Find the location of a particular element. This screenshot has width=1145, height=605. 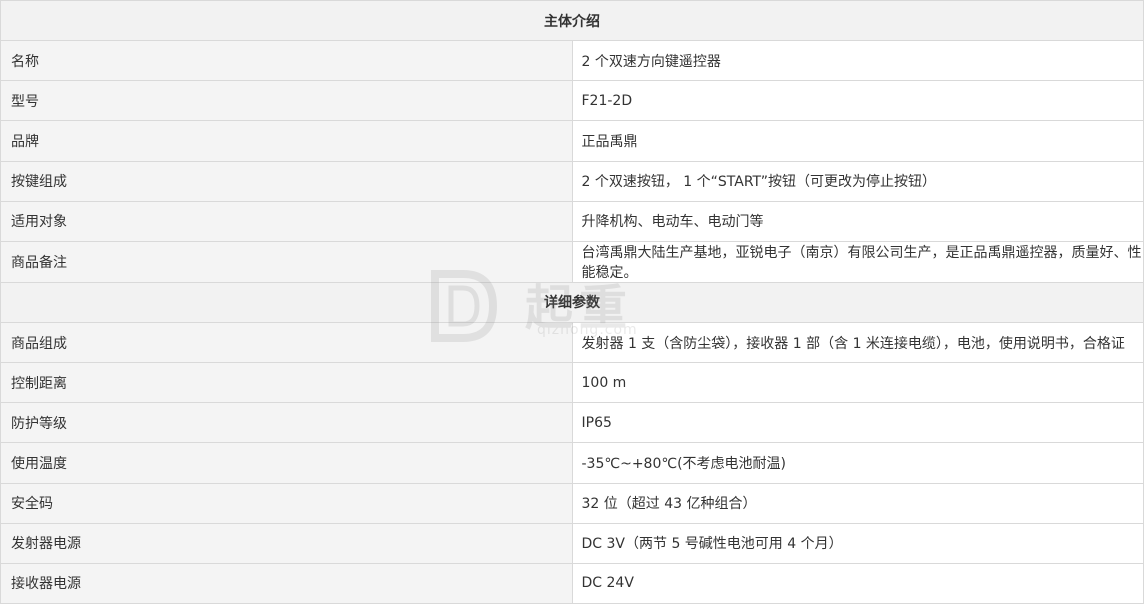

table-row: 安全码 32 位（超过 43 亿种组合） is located at coordinates (572, 503).